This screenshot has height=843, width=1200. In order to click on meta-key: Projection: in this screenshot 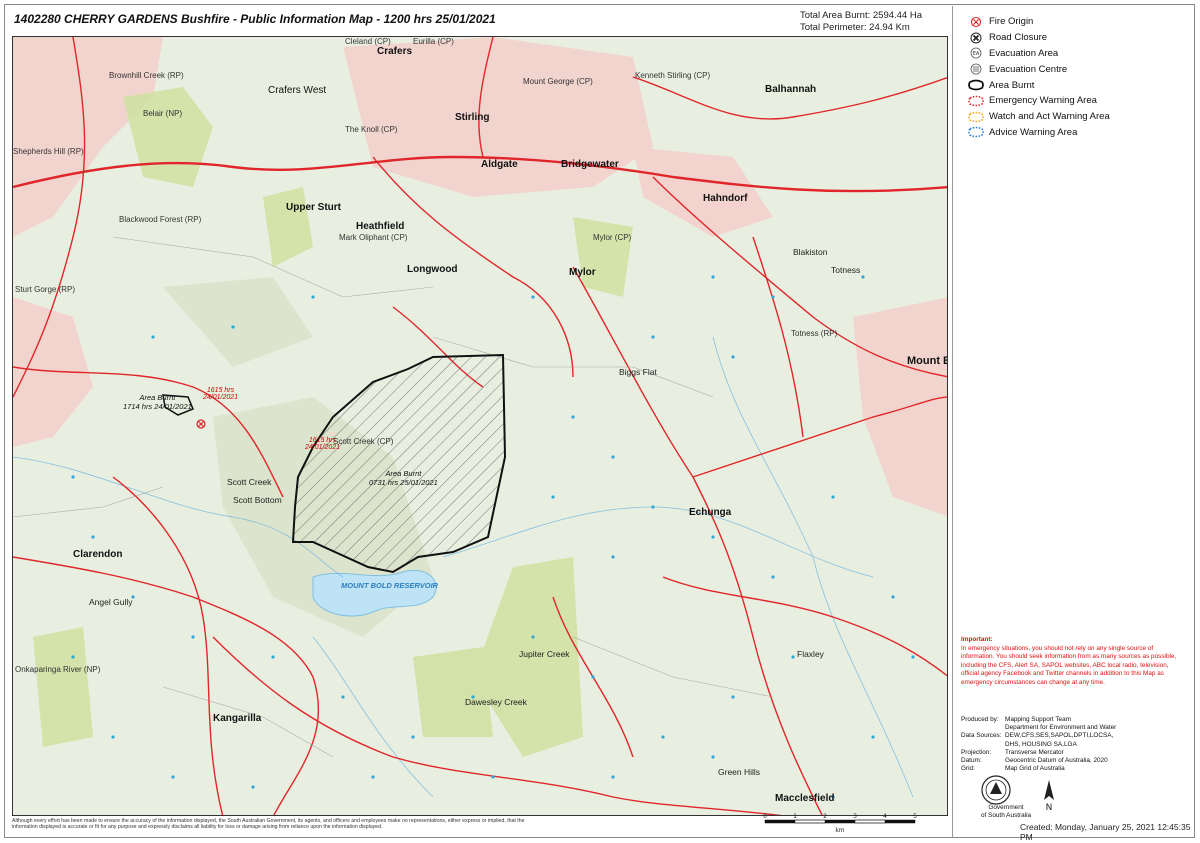, I will do `click(976, 752)`.